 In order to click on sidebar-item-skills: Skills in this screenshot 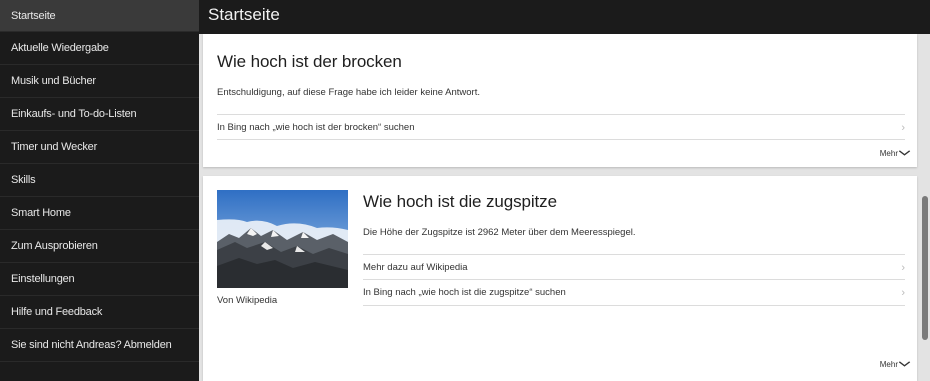, I will do `click(99, 180)`.